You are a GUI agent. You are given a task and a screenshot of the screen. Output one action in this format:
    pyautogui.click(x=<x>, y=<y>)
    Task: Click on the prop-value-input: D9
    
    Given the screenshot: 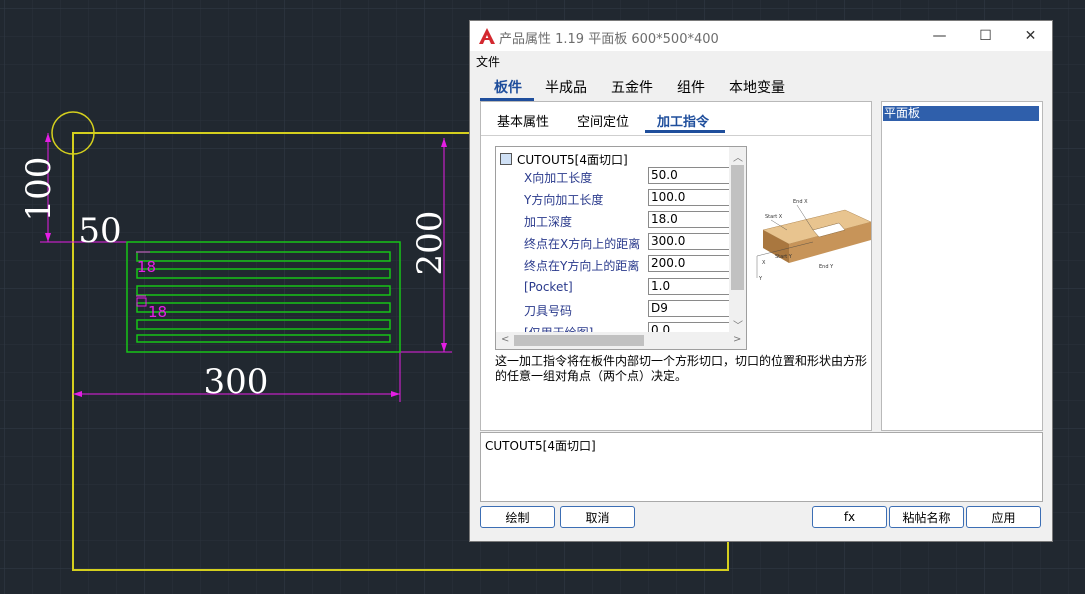 What is the action you would take?
    pyautogui.click(x=689, y=308)
    